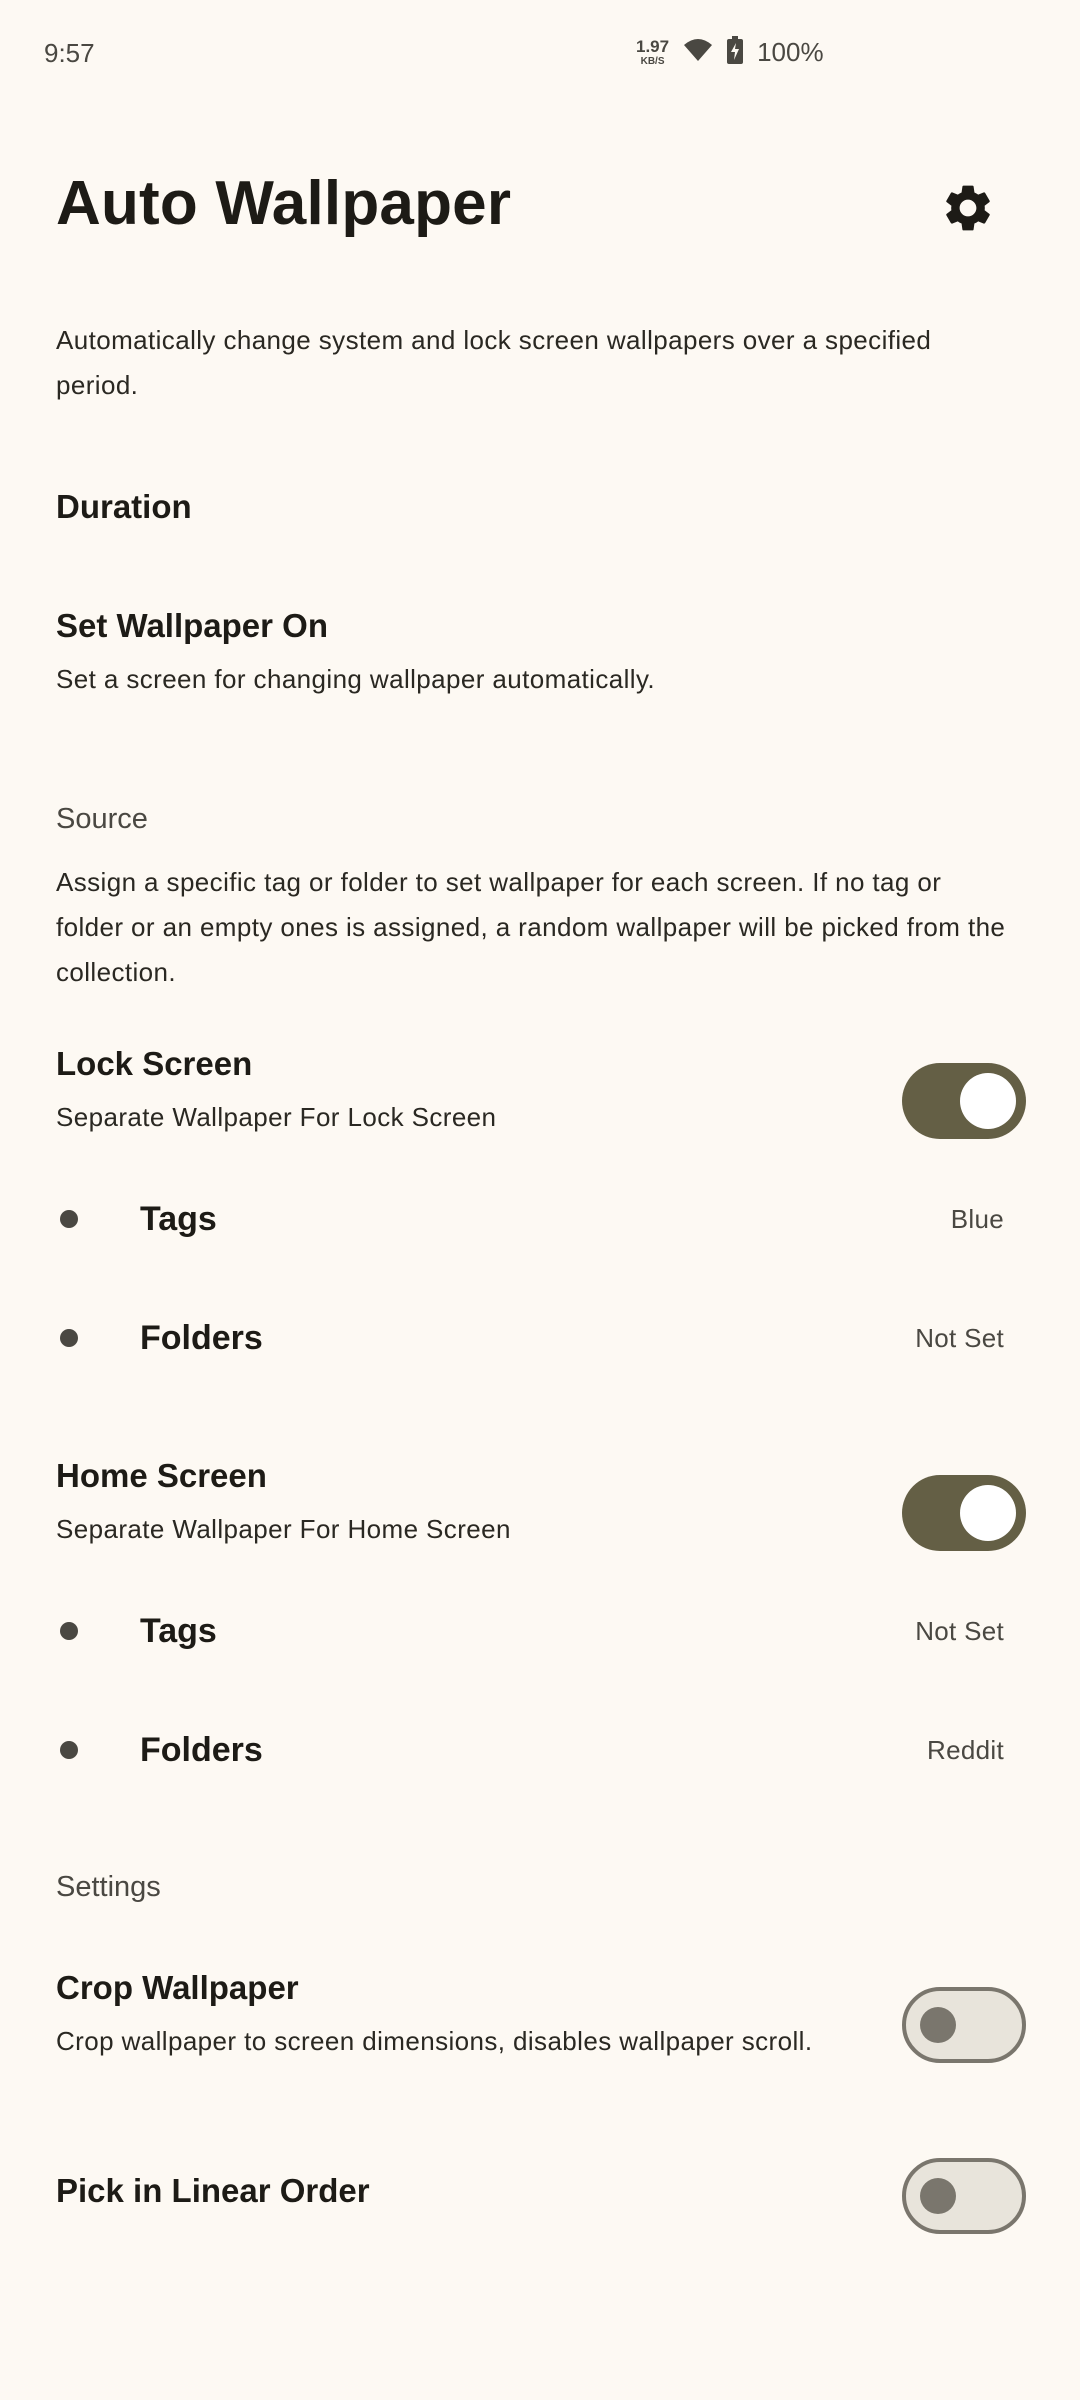  I want to click on page-title: Auto Wallpaper, so click(284, 203).